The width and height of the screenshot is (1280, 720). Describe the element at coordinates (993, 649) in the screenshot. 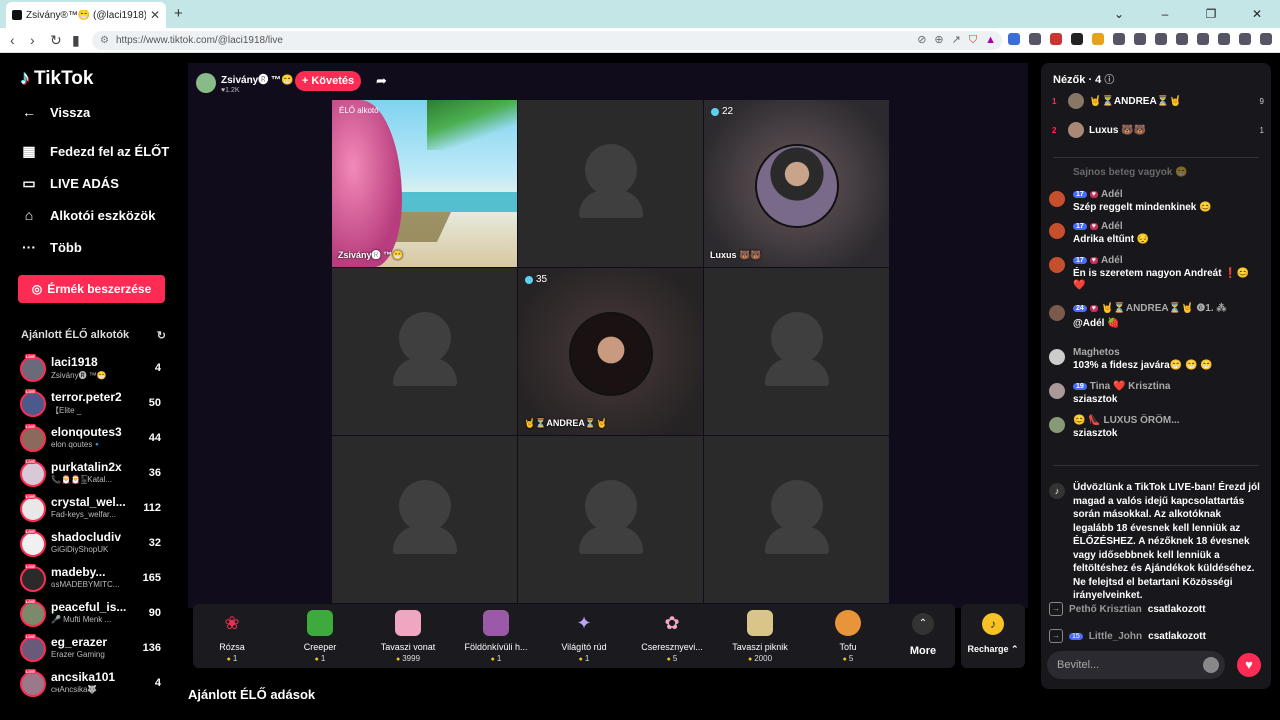

I see `recharge-label: Recharge ⌃` at that location.